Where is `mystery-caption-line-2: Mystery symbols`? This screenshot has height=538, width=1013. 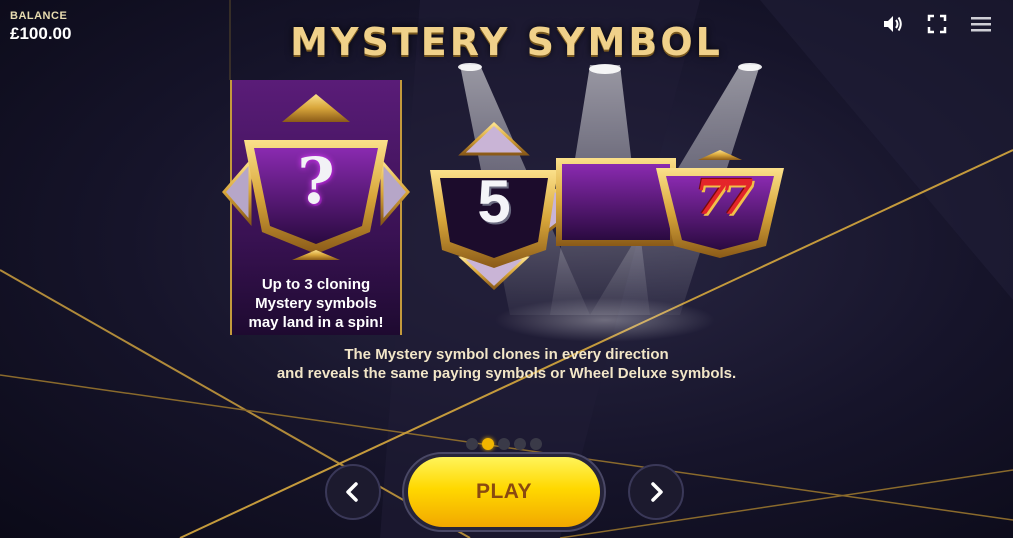
mystery-caption-line-2: Mystery symbols is located at coordinates (316, 303).